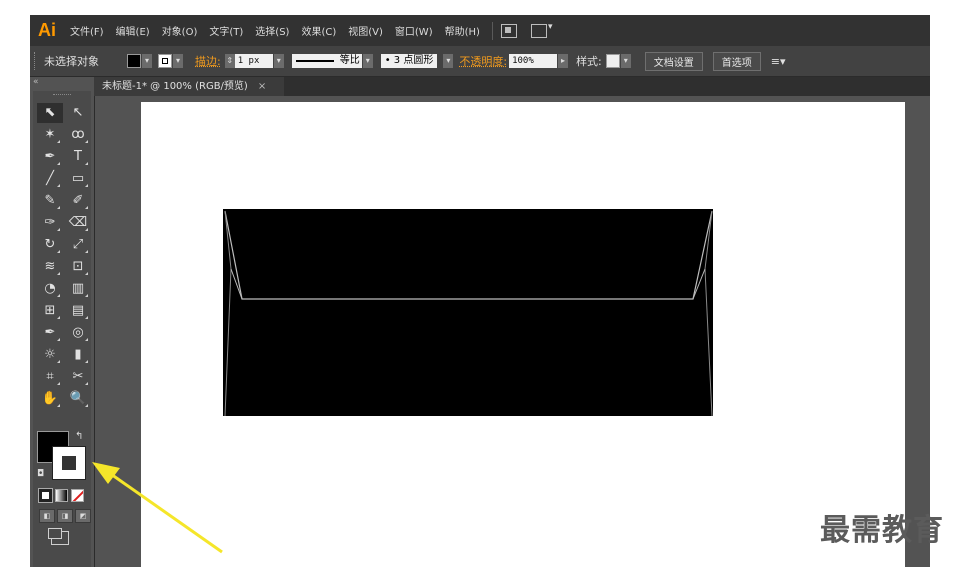 This screenshot has height=567, width=971. I want to click on mesh-tool-icon: ⊞, so click(50, 311).